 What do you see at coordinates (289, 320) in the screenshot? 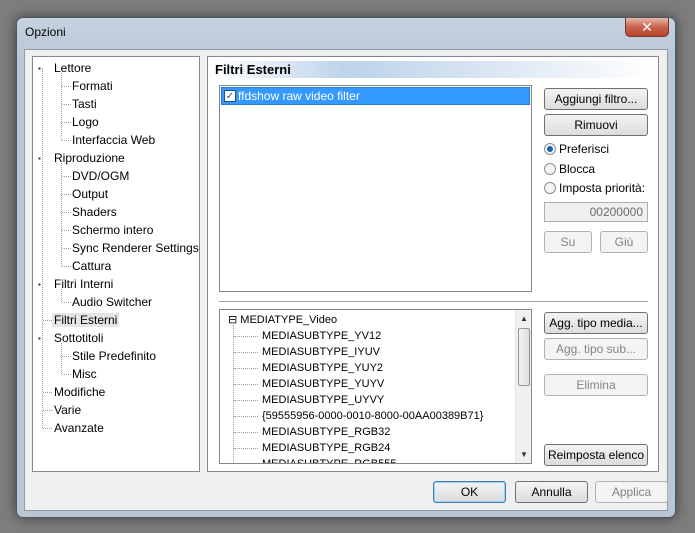
I see `media-type-label: MEDIATYPE_Video` at bounding box center [289, 320].